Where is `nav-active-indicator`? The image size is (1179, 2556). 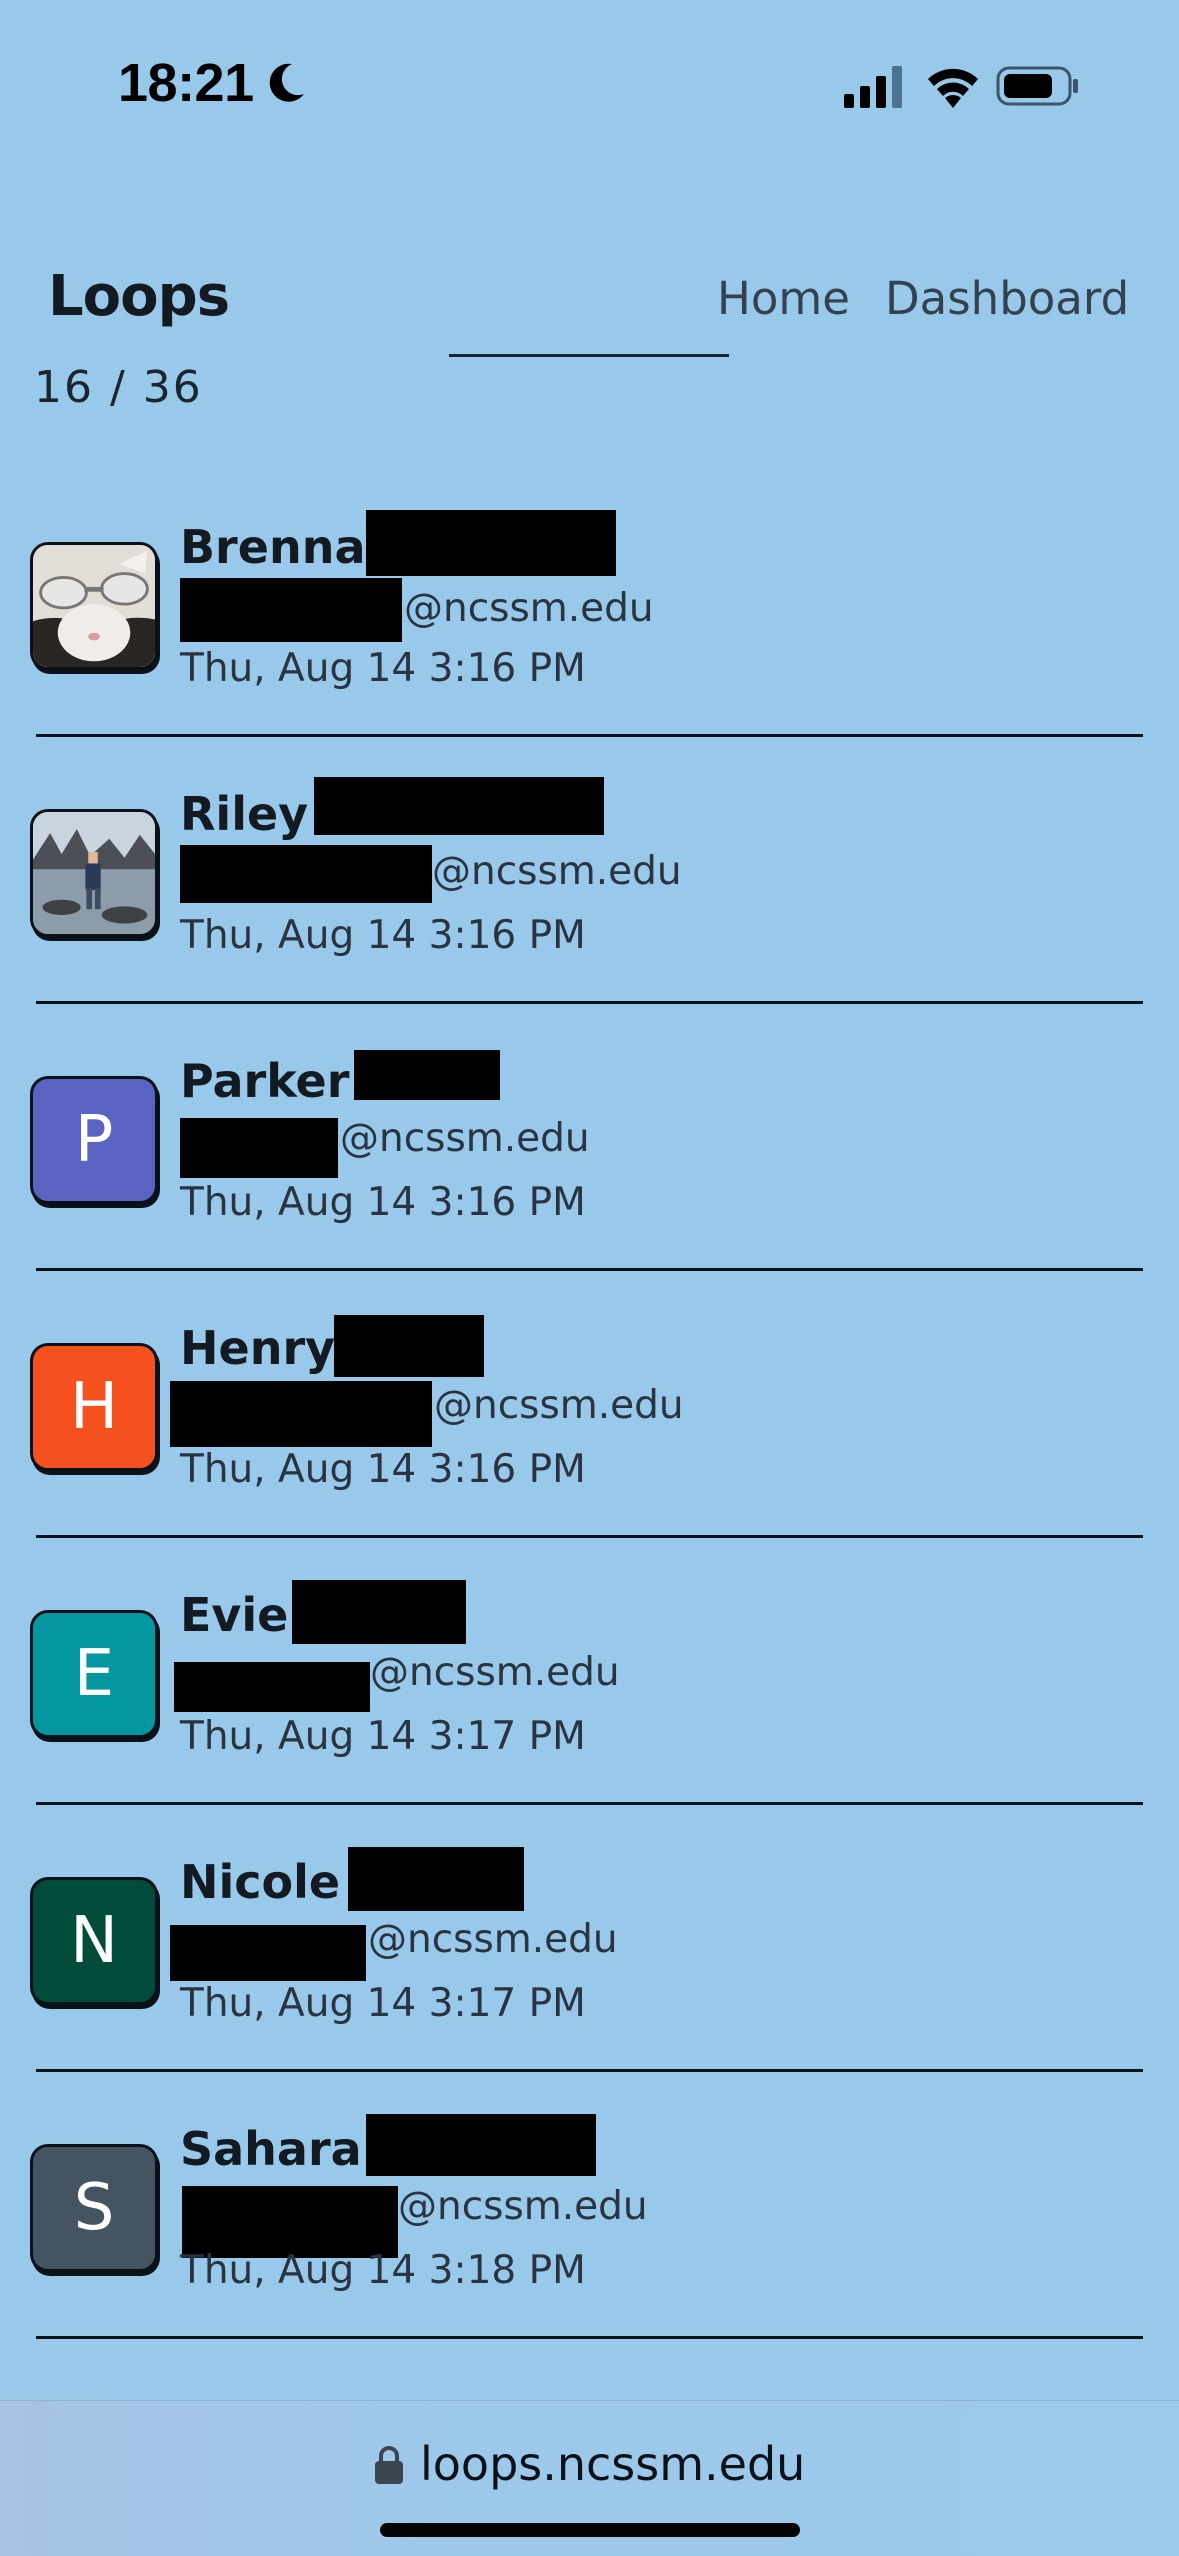 nav-active-indicator is located at coordinates (589, 355).